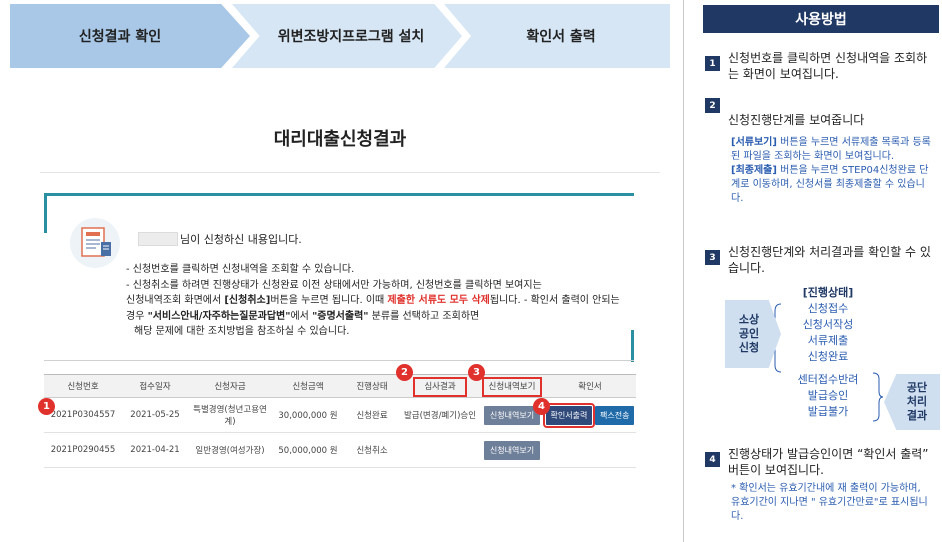 This screenshot has width=942, height=542. I want to click on frame-top-line, so click(339, 194).